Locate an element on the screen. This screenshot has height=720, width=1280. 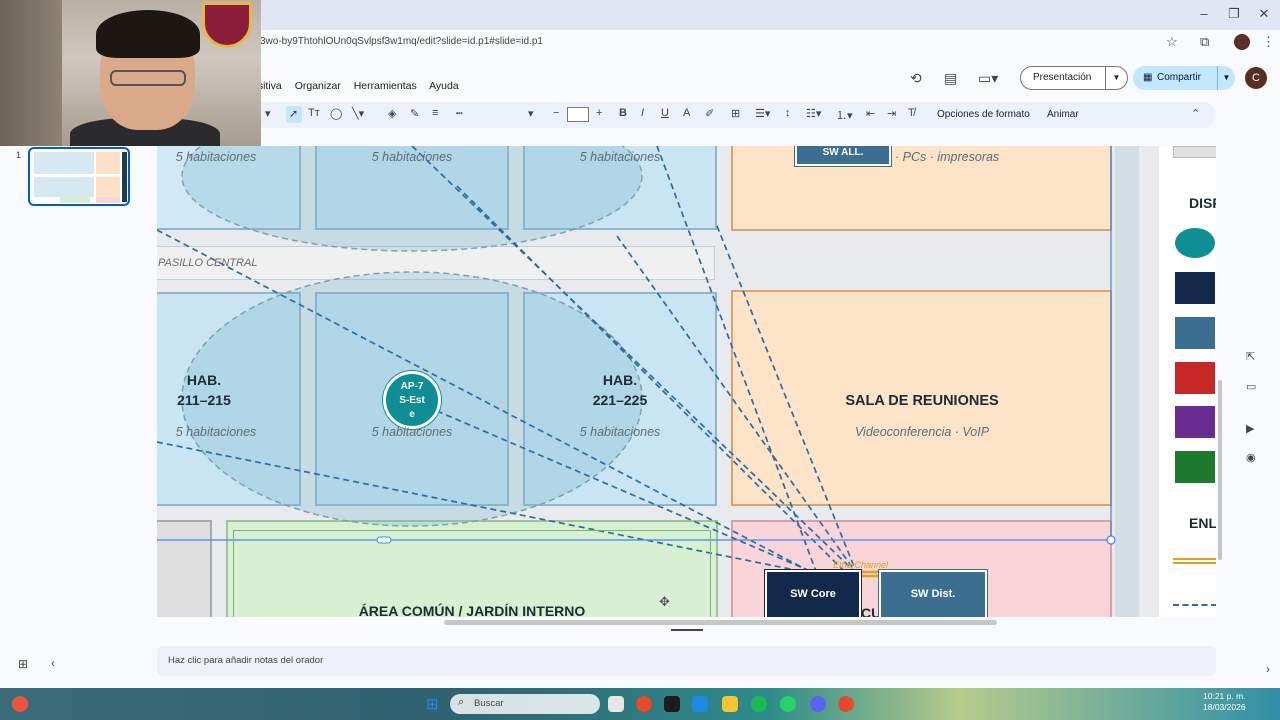
menu-item-tools: Herramientas is located at coordinates (385, 86).